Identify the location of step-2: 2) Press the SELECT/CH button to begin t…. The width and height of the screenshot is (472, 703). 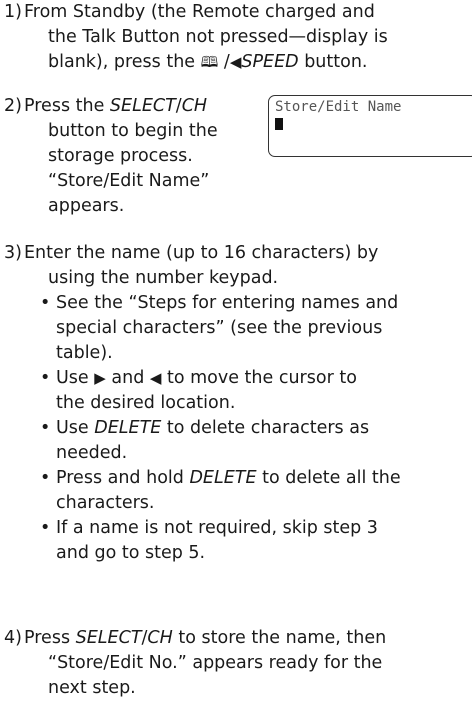
(109, 156).